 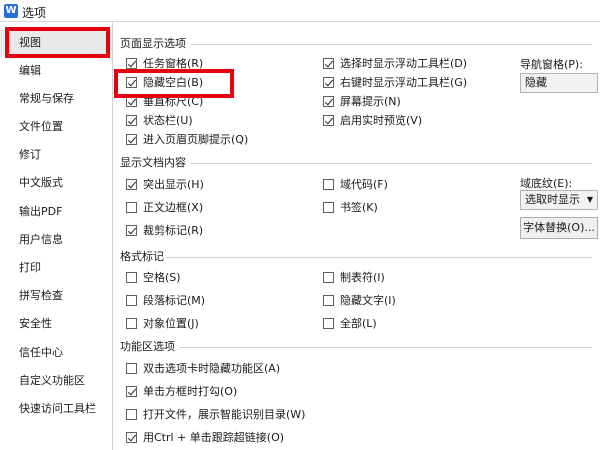 I want to click on sidebar-item-print: 打印, so click(x=56, y=268).